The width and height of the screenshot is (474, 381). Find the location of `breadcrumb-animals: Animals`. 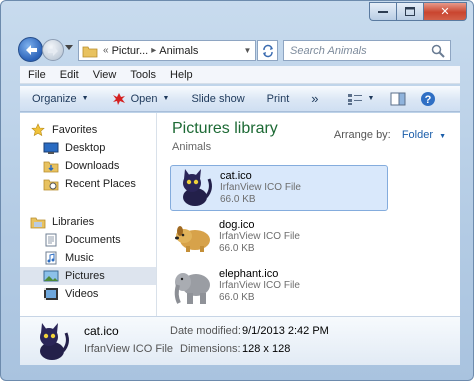

breadcrumb-animals: Animals is located at coordinates (178, 51).